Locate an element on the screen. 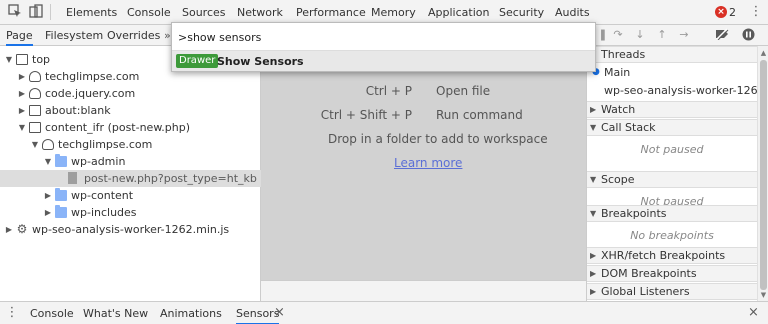  drawer-tab-sensors: Sensors is located at coordinates (258, 315).